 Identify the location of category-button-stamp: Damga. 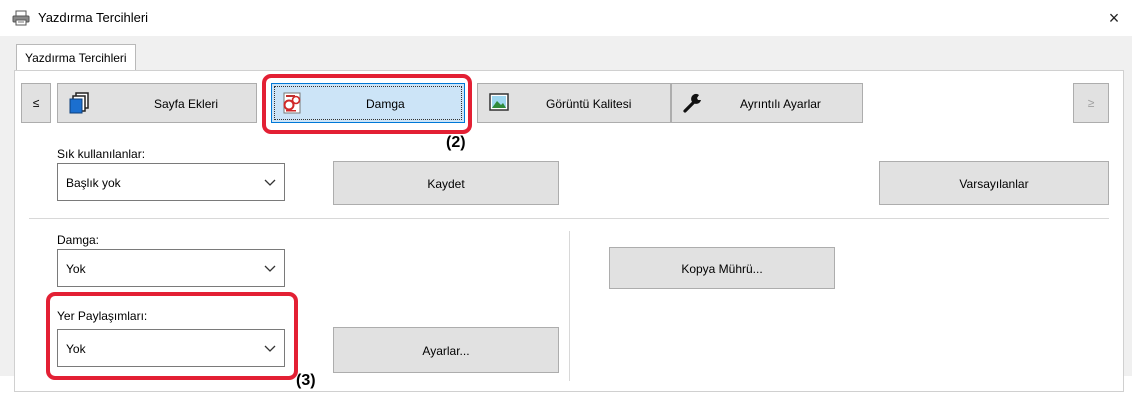
(368, 103).